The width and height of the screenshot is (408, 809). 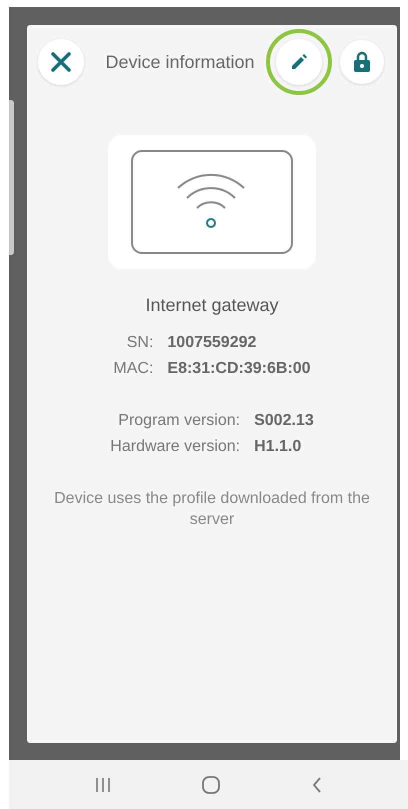 What do you see at coordinates (175, 447) in the screenshot?
I see `field-label: Hardware version:` at bounding box center [175, 447].